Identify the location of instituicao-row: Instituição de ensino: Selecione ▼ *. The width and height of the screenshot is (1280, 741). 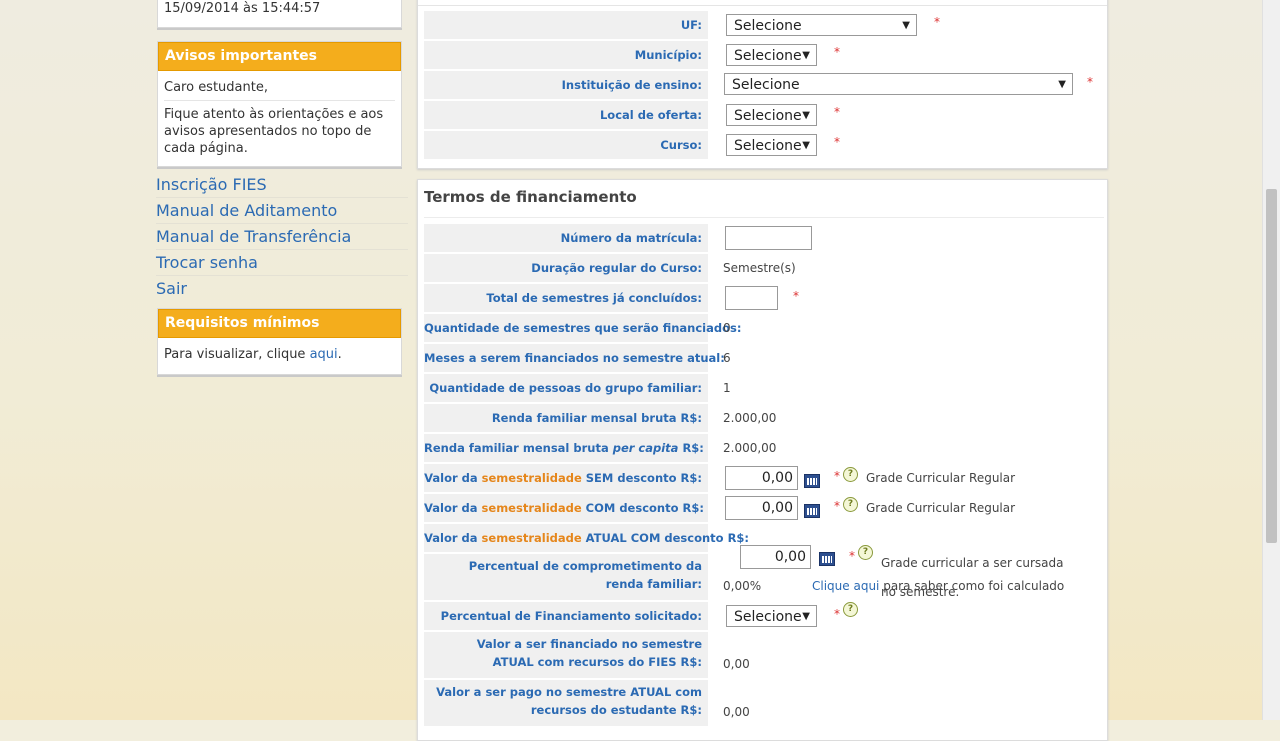
(765, 85).